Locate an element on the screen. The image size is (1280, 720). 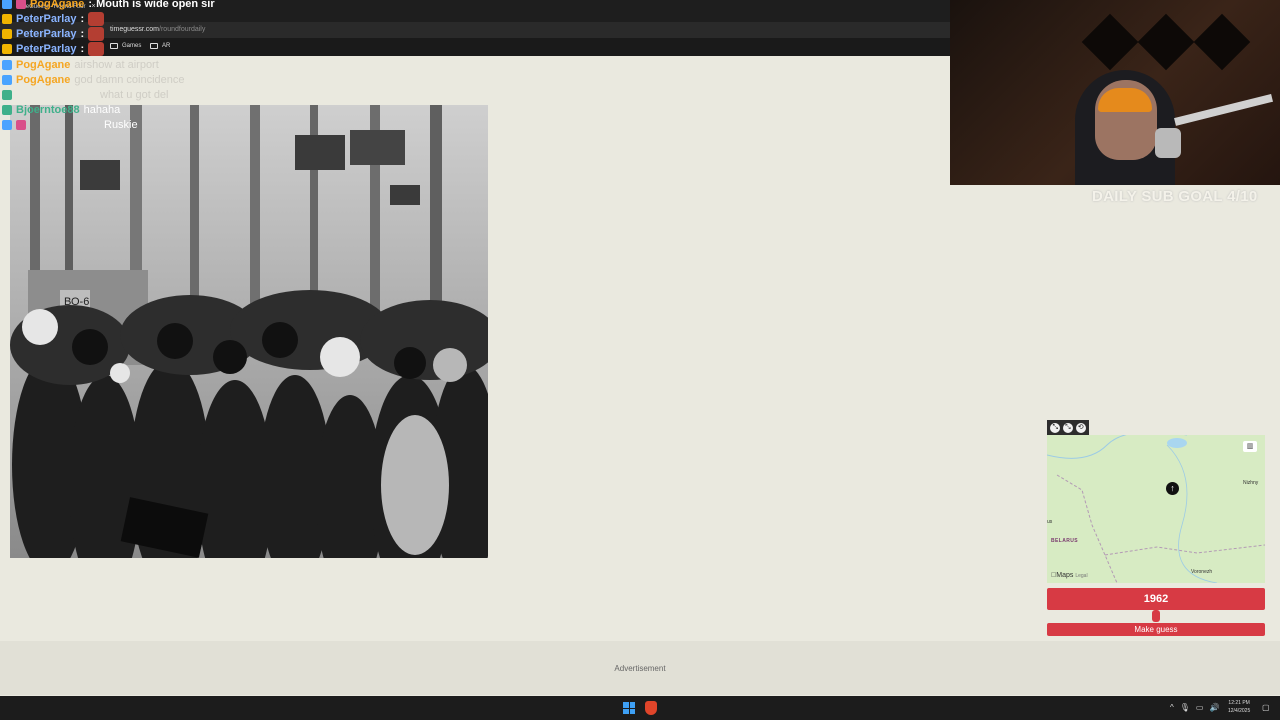
chat-message: PogAgane god damn coincidence is located at coordinates (93, 80).